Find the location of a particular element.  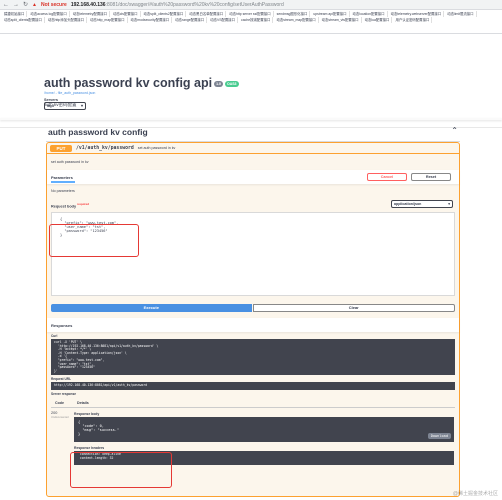

api-title: auth password kv config api 1.0 OAS3 is located at coordinates (141, 83).